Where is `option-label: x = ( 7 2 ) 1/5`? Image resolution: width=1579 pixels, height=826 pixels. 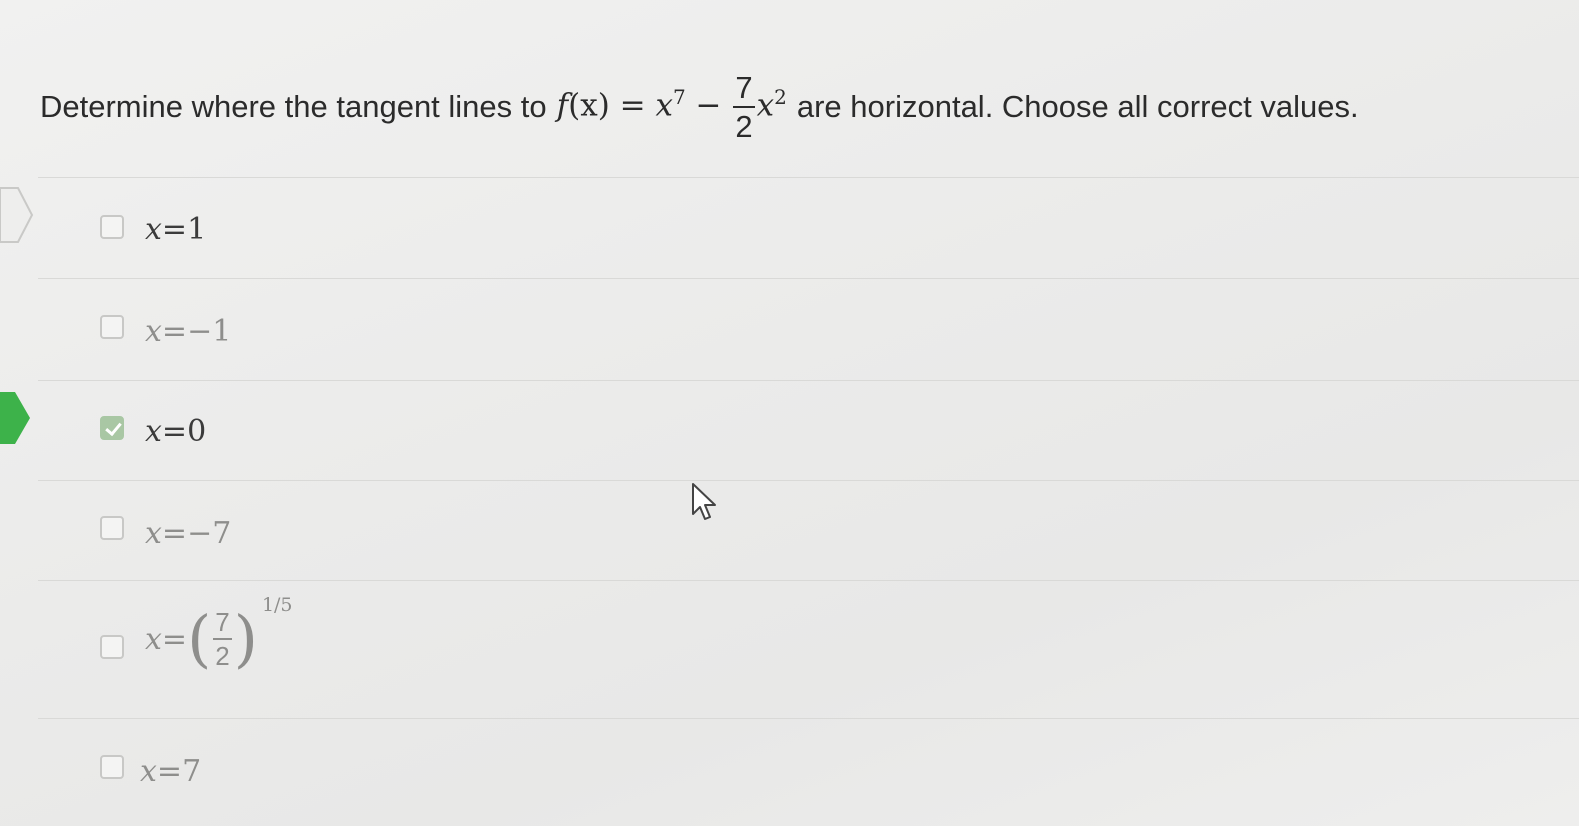 option-label: x = ( 7 2 ) 1/5 is located at coordinates (219, 634).